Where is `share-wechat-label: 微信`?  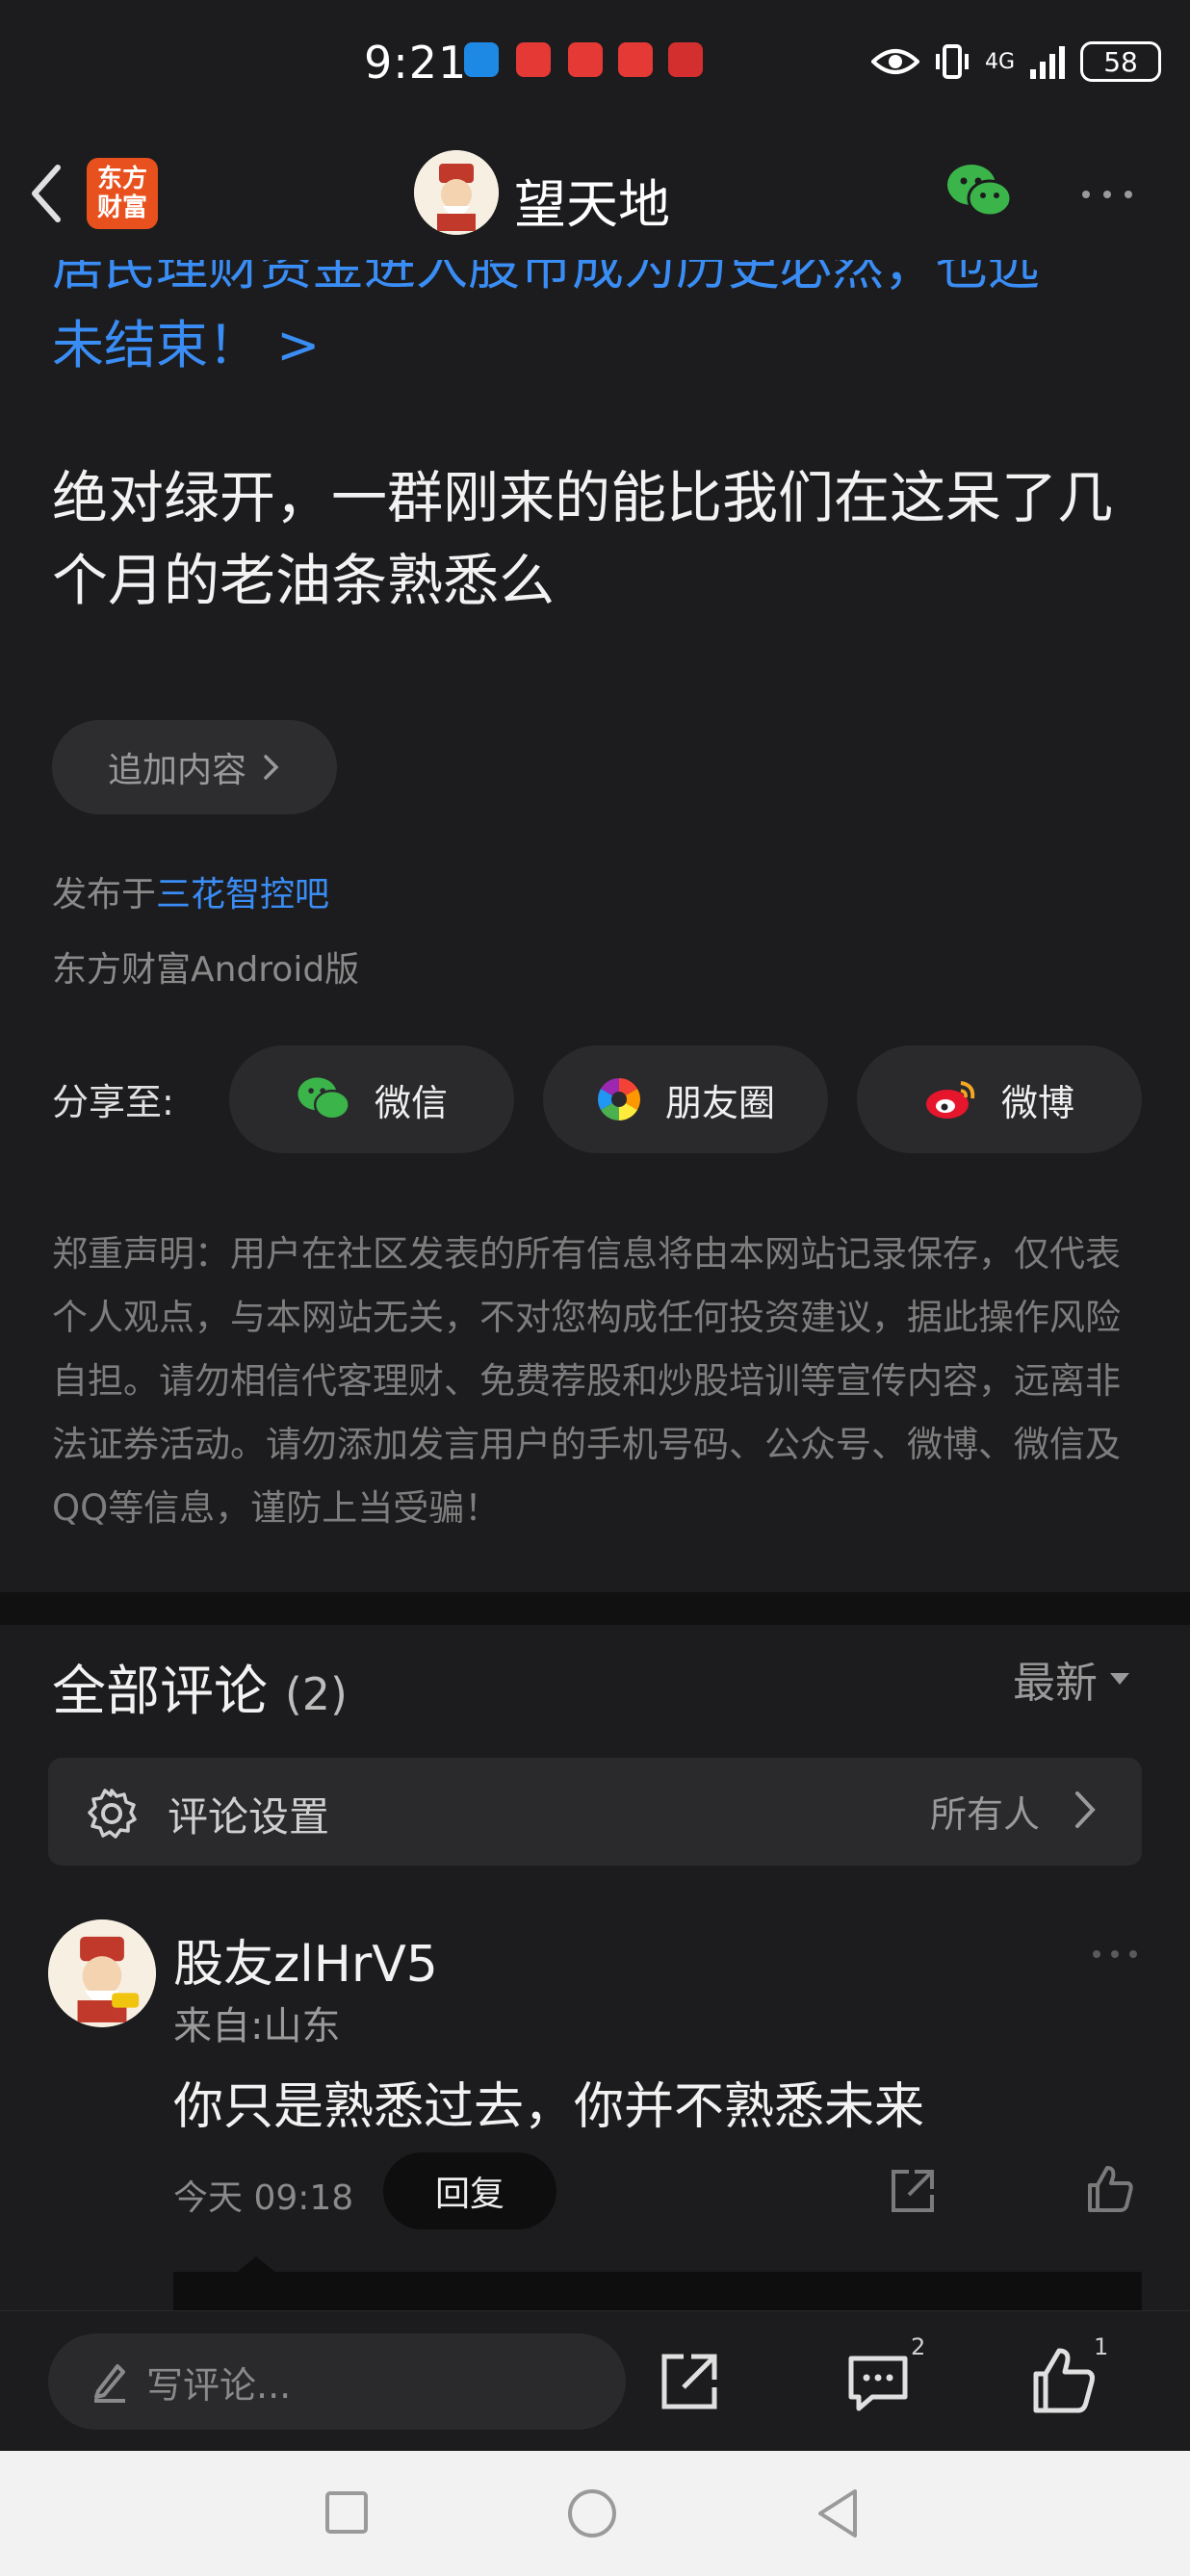
share-wechat-label: 微信 is located at coordinates (411, 1102).